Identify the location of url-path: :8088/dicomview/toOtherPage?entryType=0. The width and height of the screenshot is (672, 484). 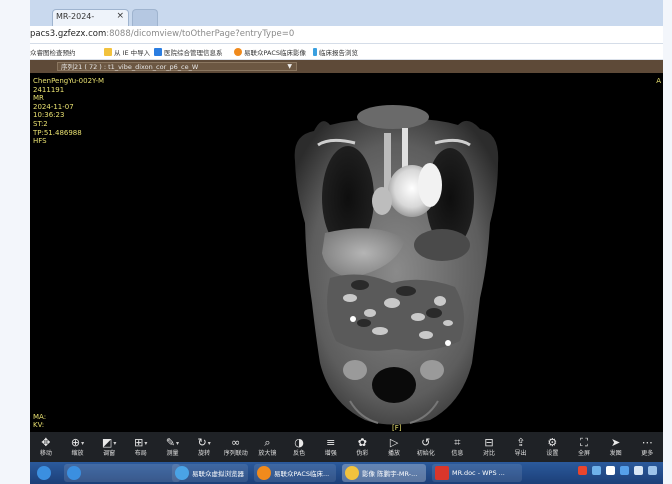
(200, 34).